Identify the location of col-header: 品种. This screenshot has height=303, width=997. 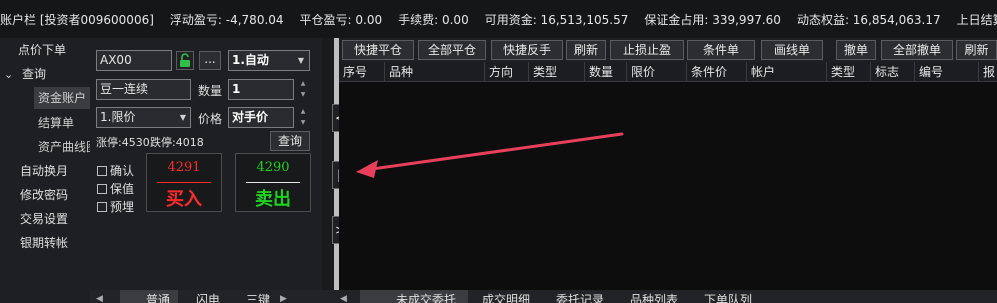
(435, 72).